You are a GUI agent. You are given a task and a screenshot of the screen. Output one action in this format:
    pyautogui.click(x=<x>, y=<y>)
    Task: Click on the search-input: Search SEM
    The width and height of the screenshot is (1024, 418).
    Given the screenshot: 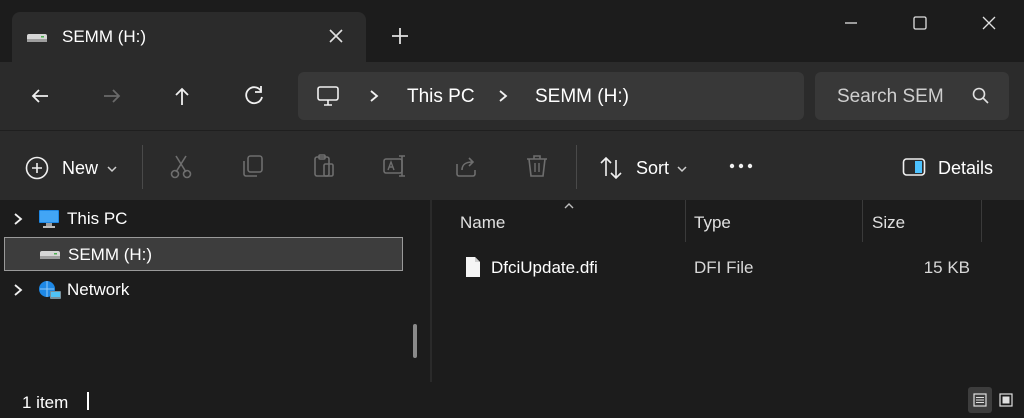 What is the action you would take?
    pyautogui.click(x=890, y=97)
    